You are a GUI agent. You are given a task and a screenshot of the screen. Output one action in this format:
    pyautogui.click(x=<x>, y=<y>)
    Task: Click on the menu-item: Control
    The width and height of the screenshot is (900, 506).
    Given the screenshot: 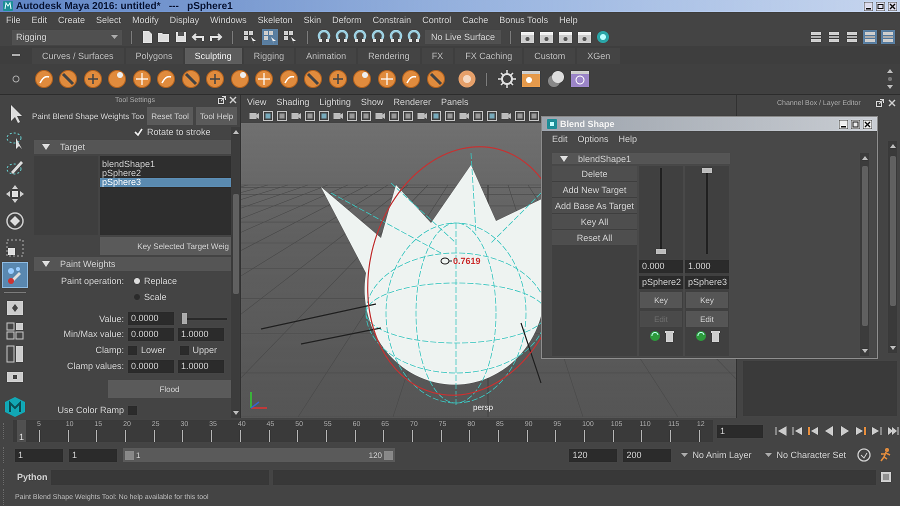 What is the action you would take?
    pyautogui.click(x=437, y=20)
    